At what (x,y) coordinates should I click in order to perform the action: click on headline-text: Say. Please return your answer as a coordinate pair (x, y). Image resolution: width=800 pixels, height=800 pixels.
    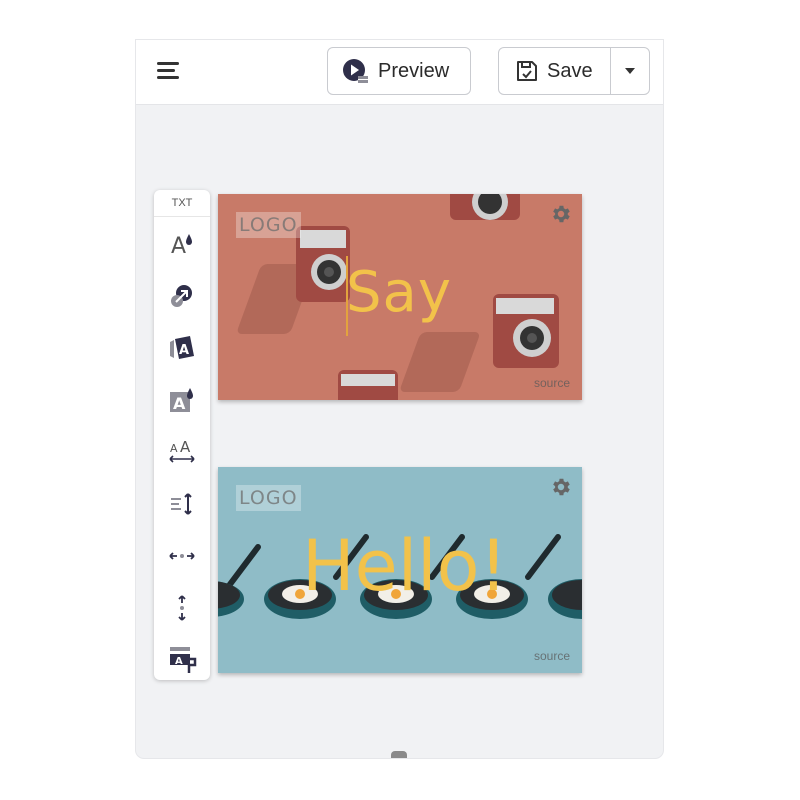
    Looking at the image, I should click on (399, 292).